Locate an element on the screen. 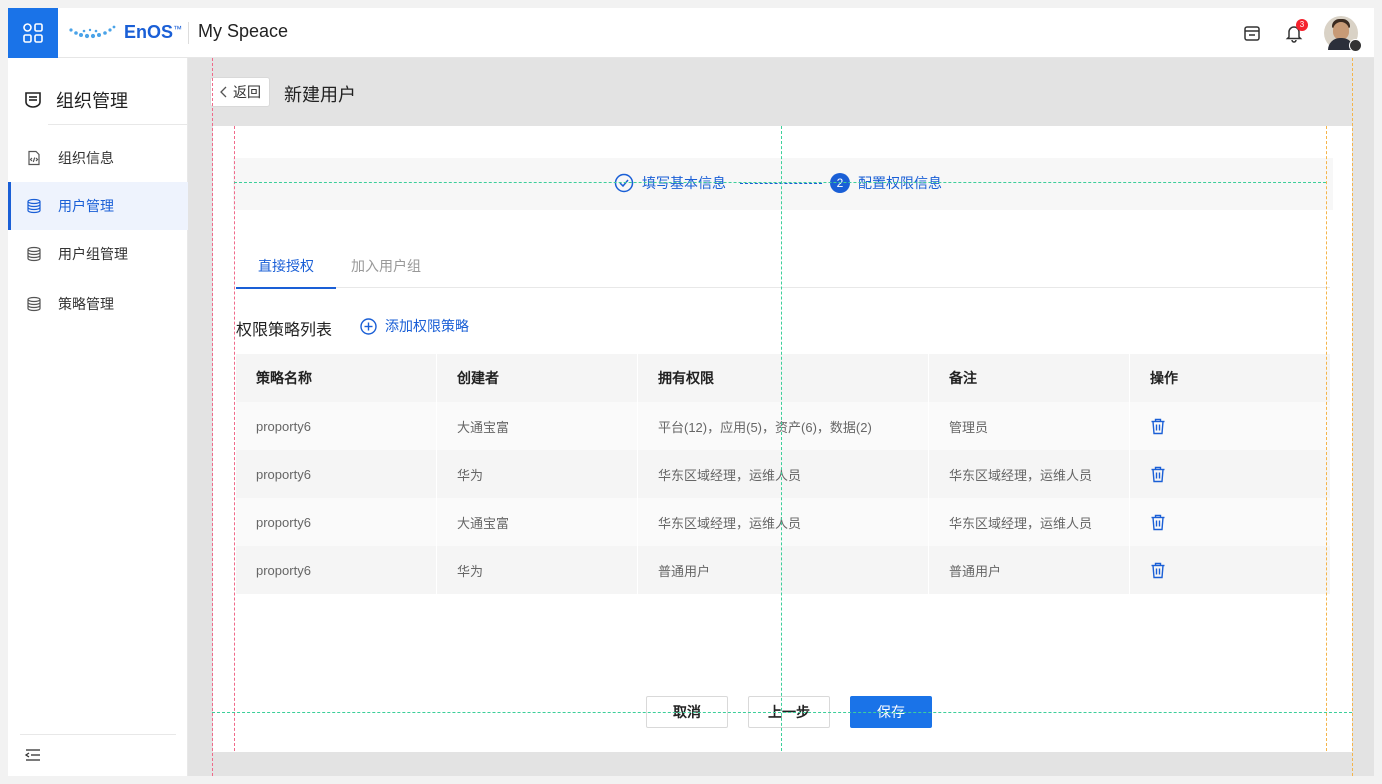 This screenshot has width=1382, height=784. steps-bar: 填写基本信息 2 配置权限信息 is located at coordinates (783, 184).